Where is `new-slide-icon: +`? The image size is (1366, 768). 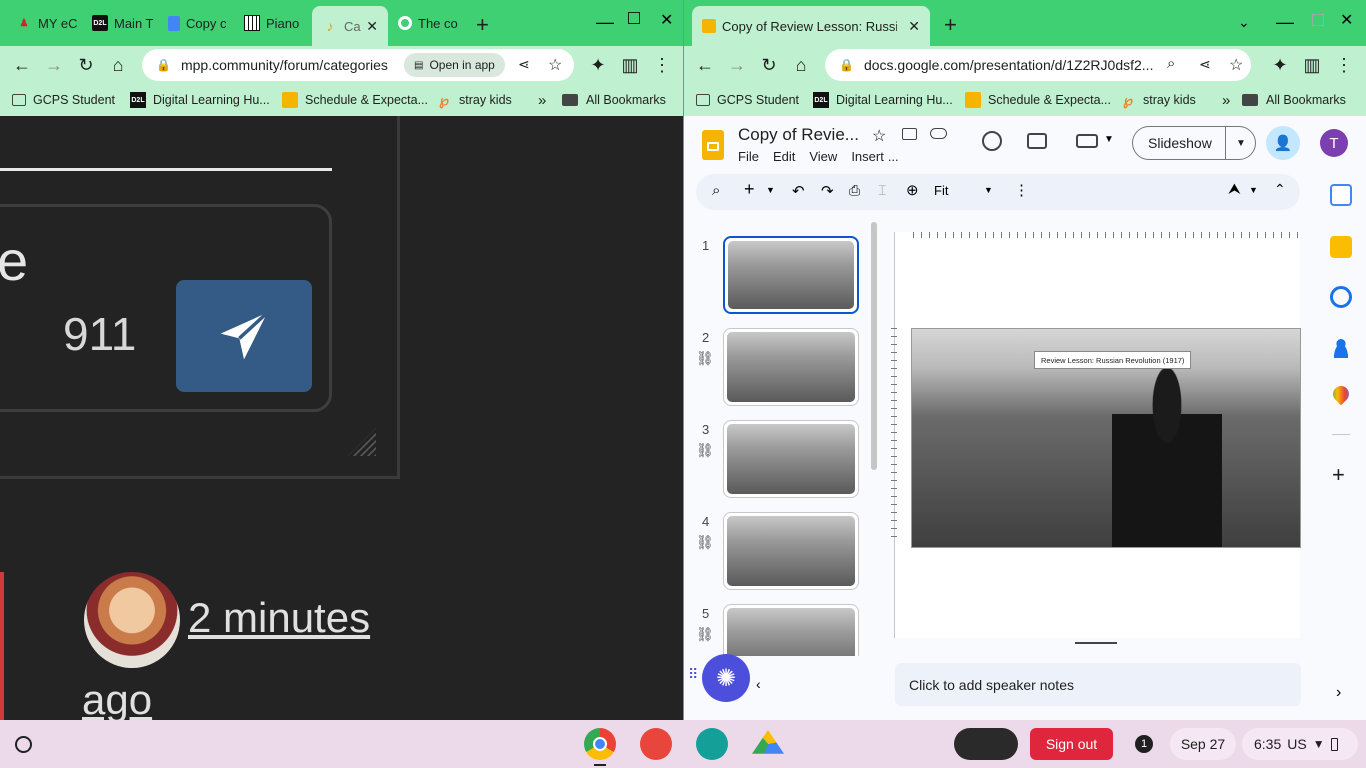
new-slide-icon: + is located at coordinates (749, 189).